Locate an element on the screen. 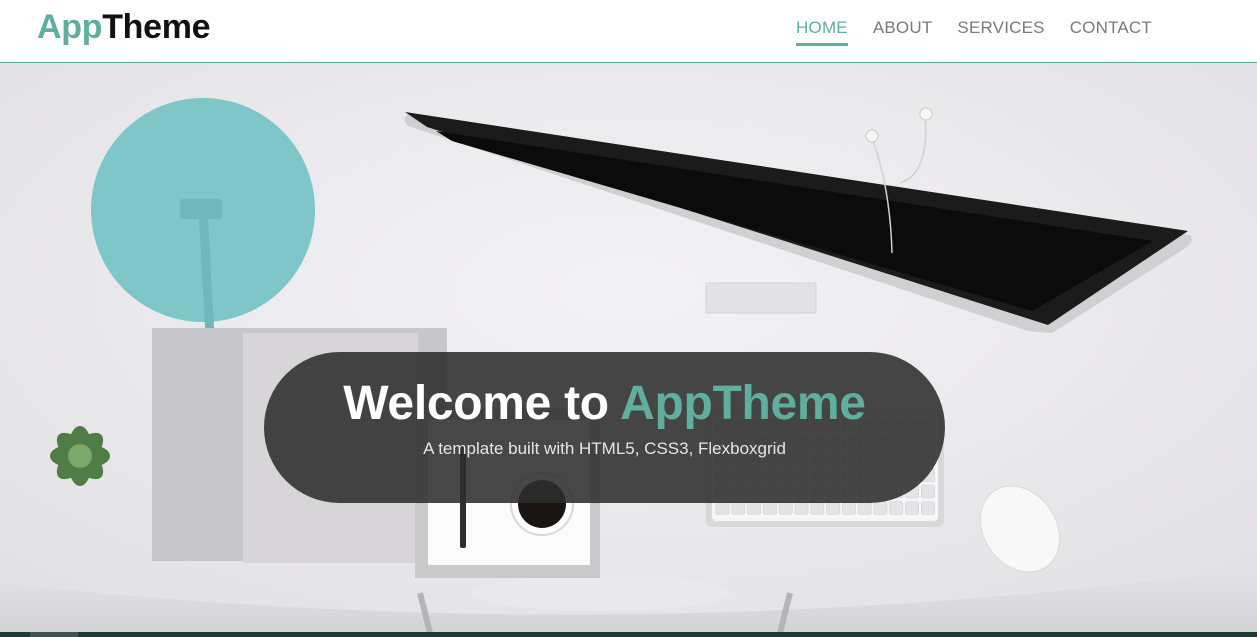 Image resolution: width=1257 pixels, height=637 pixels. nav-link-home: HOME is located at coordinates (822, 32).